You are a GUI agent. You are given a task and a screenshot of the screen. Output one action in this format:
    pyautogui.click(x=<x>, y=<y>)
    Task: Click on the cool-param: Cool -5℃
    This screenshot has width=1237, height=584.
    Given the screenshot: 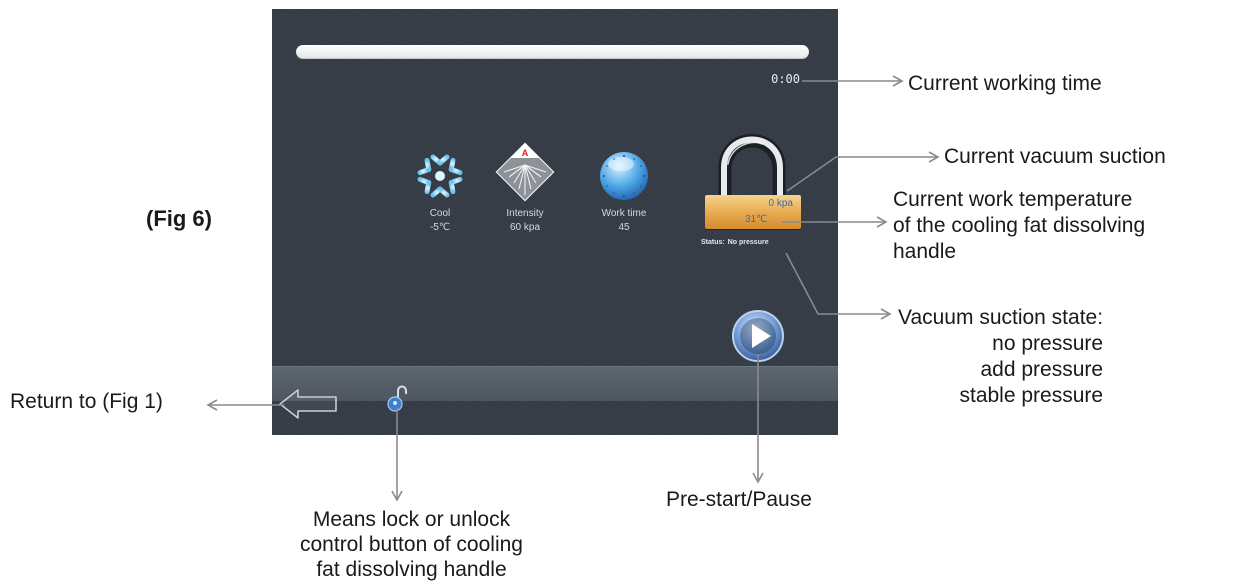 What is the action you would take?
    pyautogui.click(x=440, y=191)
    